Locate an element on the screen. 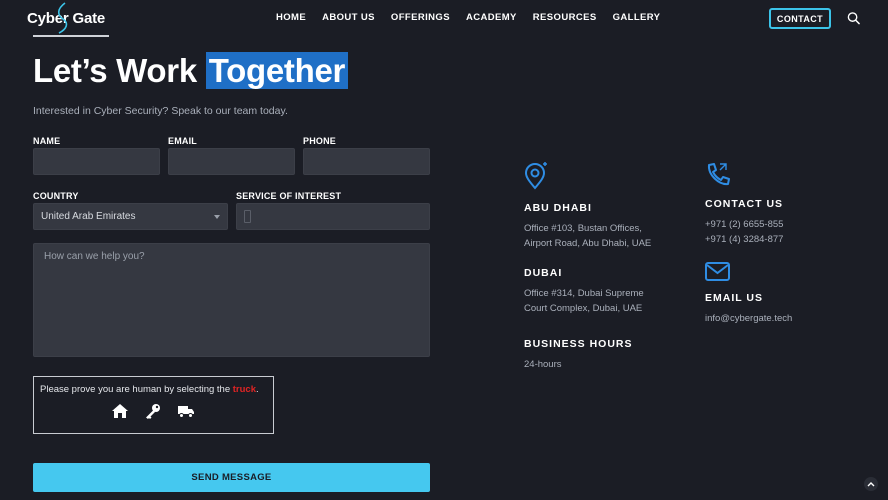  phone-number-2: +971 (4) 3284-877 is located at coordinates (744, 239).